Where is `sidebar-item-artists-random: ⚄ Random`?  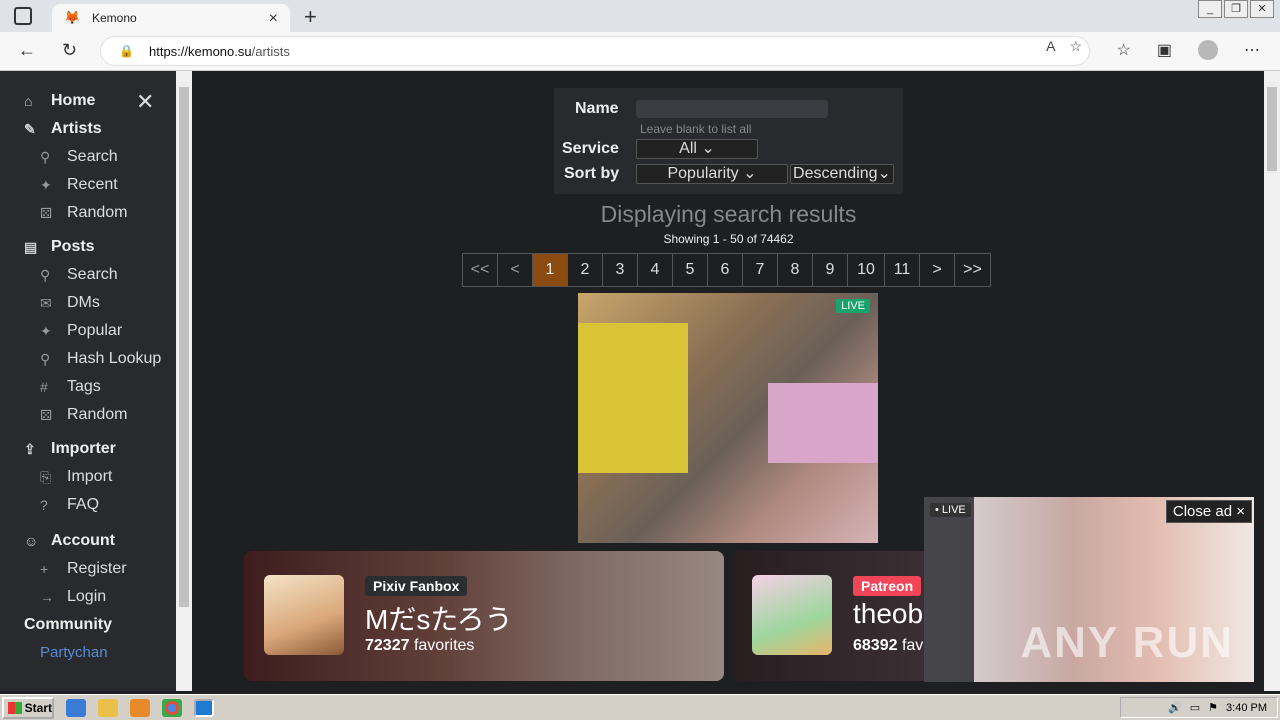
sidebar-item-artists-random: ⚄ Random is located at coordinates (88, 213).